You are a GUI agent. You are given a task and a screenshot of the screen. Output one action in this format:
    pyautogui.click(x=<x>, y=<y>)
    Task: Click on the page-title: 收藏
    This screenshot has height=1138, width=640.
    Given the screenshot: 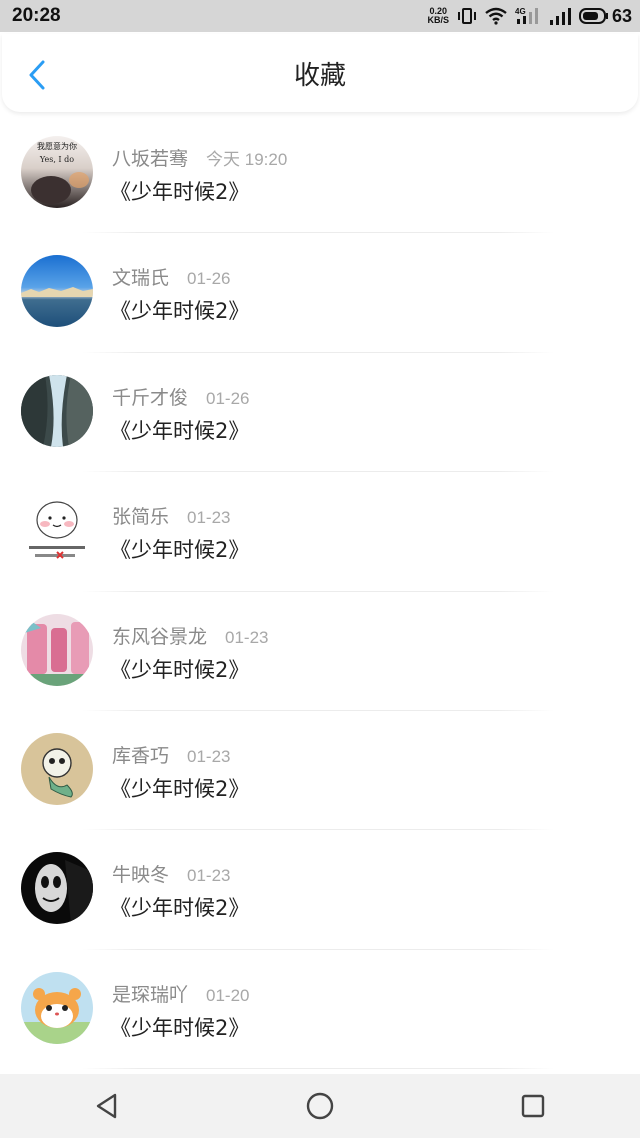 What is the action you would take?
    pyautogui.click(x=319, y=75)
    